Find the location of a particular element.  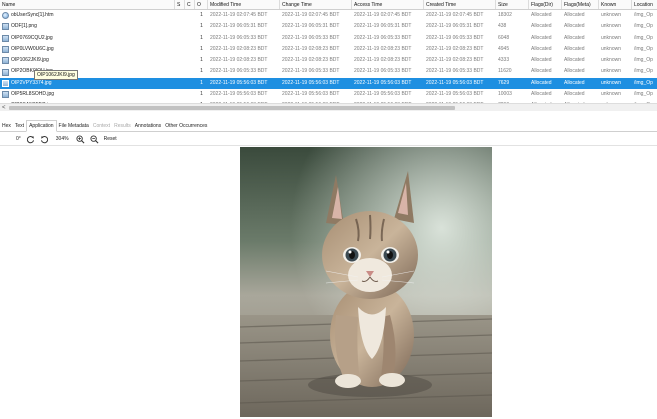

tab-application: Application is located at coordinates (41, 126).